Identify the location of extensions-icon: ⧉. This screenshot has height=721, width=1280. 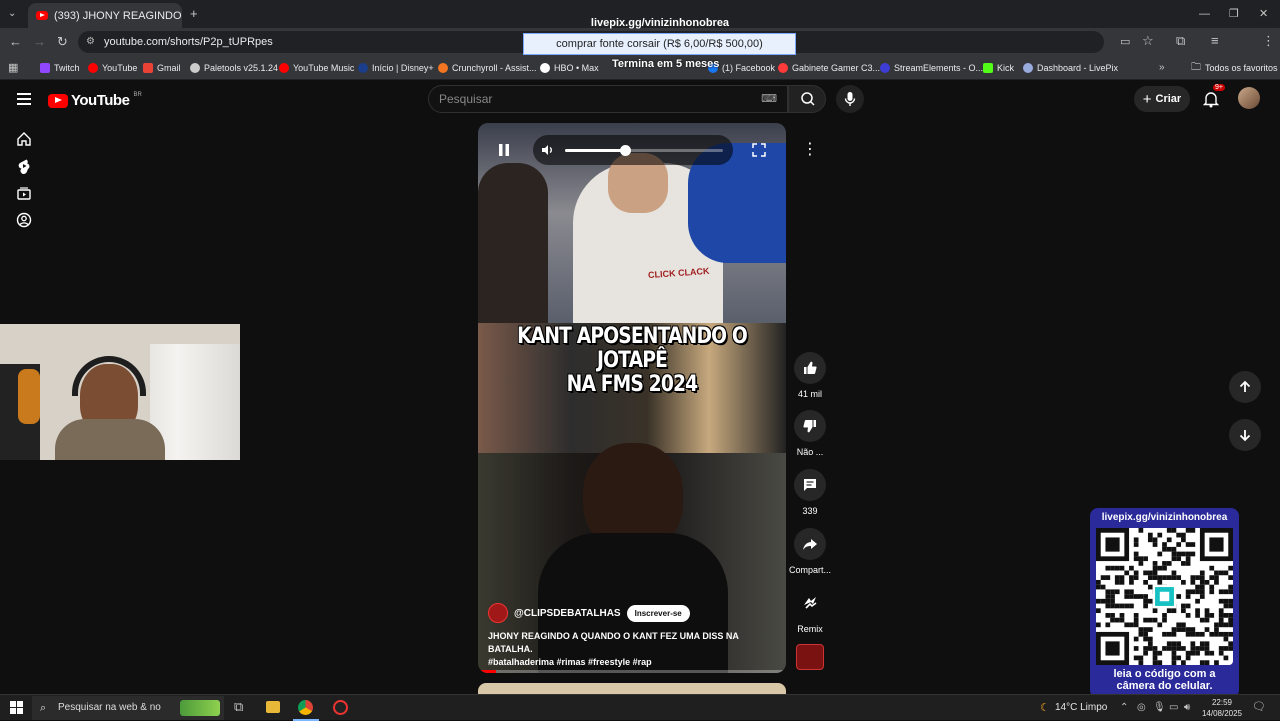
(1180, 41).